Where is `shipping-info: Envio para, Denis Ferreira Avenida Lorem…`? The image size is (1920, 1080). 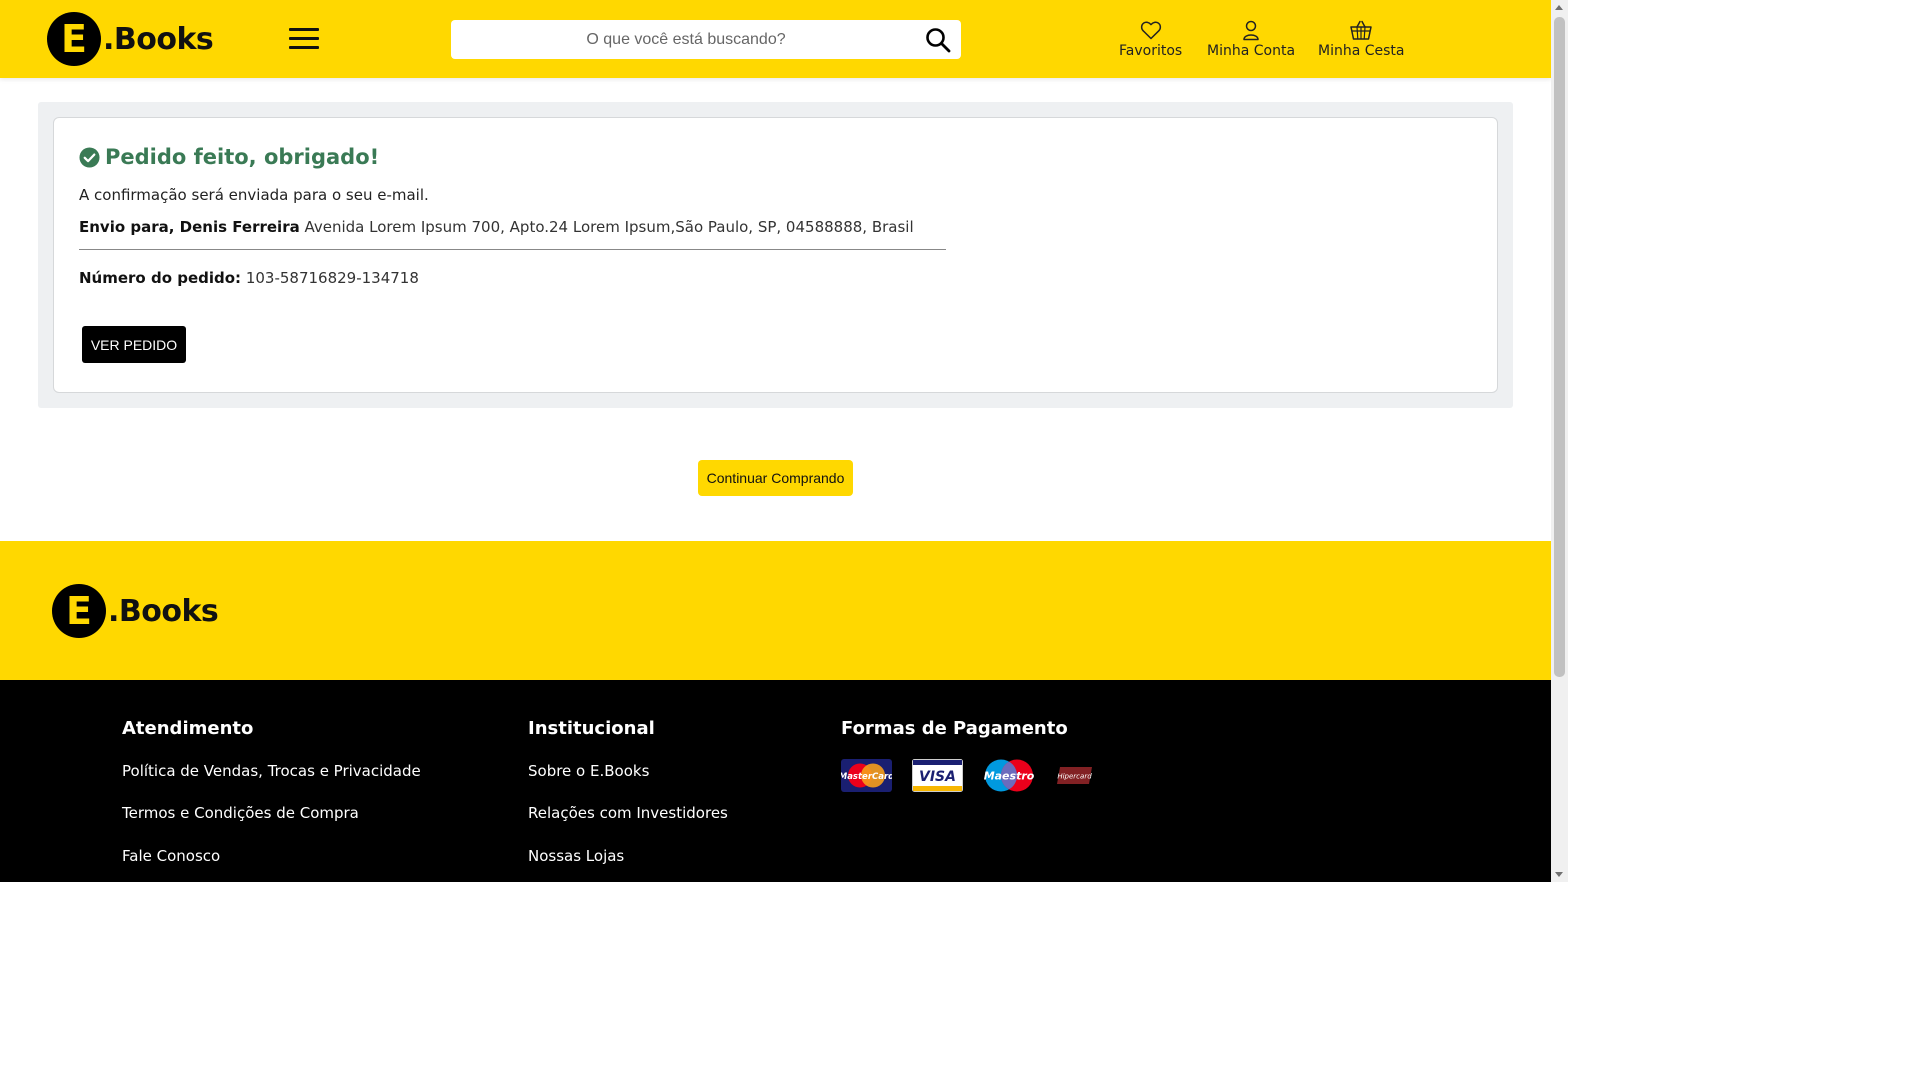 shipping-info: Envio para, Denis Ferreira Avenida Lorem… is located at coordinates (496, 227).